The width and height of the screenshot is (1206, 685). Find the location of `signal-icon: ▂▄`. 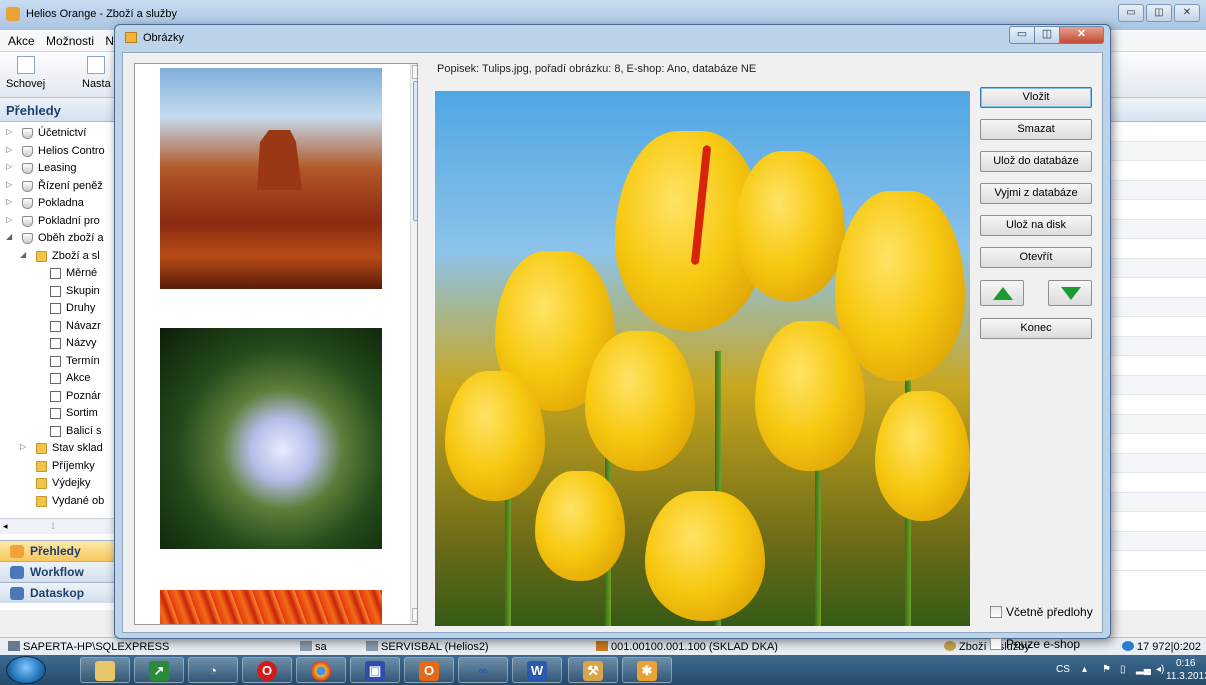

signal-icon: ▂▄ is located at coordinates (1143, 669).